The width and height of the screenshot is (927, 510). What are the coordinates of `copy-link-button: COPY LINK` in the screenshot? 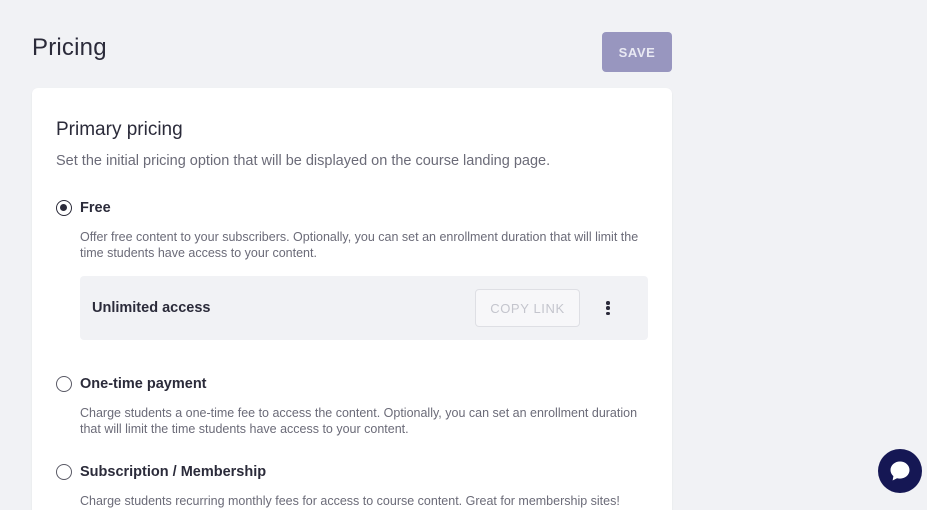 It's located at (527, 308).